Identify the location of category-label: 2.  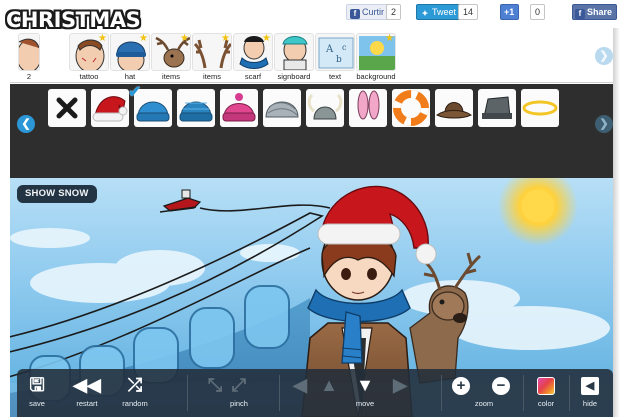
(29, 76).